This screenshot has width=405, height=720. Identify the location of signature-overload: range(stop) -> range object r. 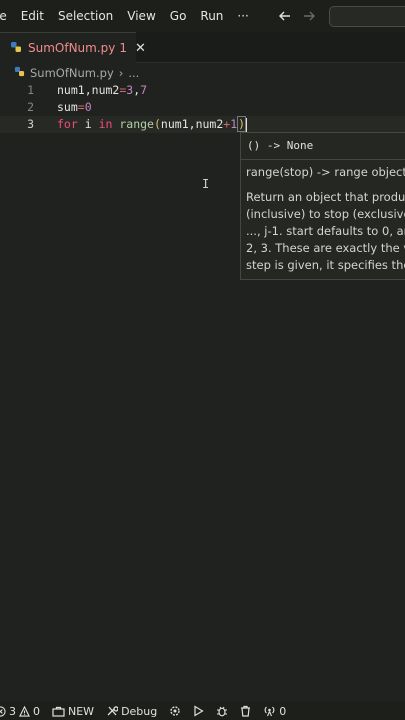
(325, 172).